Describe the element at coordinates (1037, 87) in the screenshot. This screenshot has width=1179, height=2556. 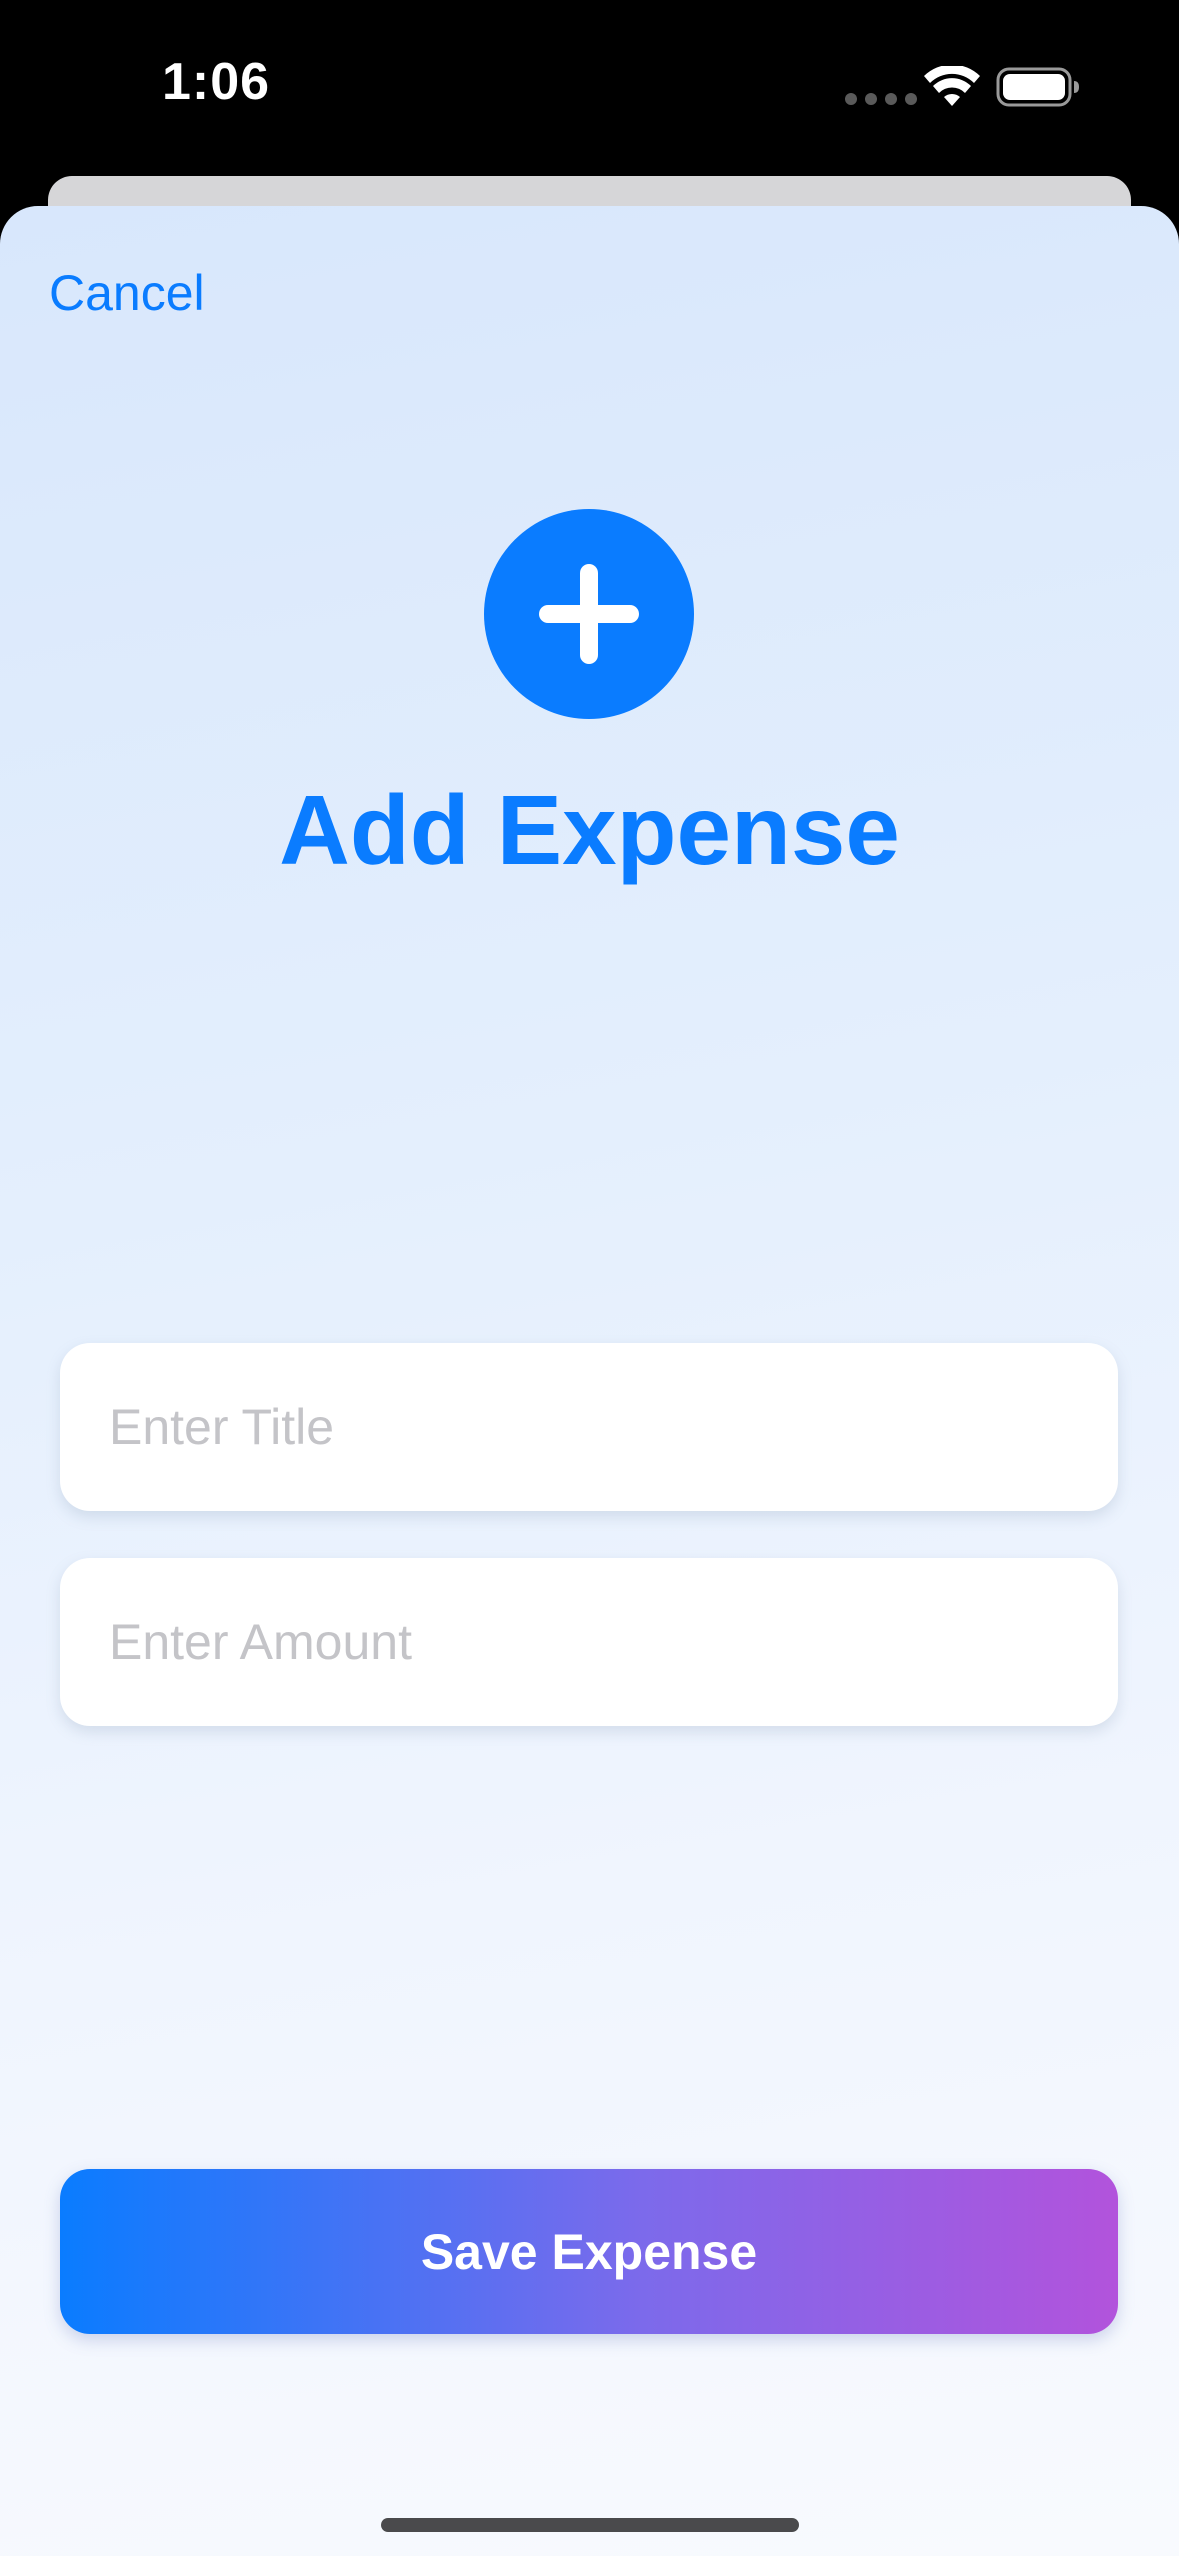
I see `battery-icon` at that location.